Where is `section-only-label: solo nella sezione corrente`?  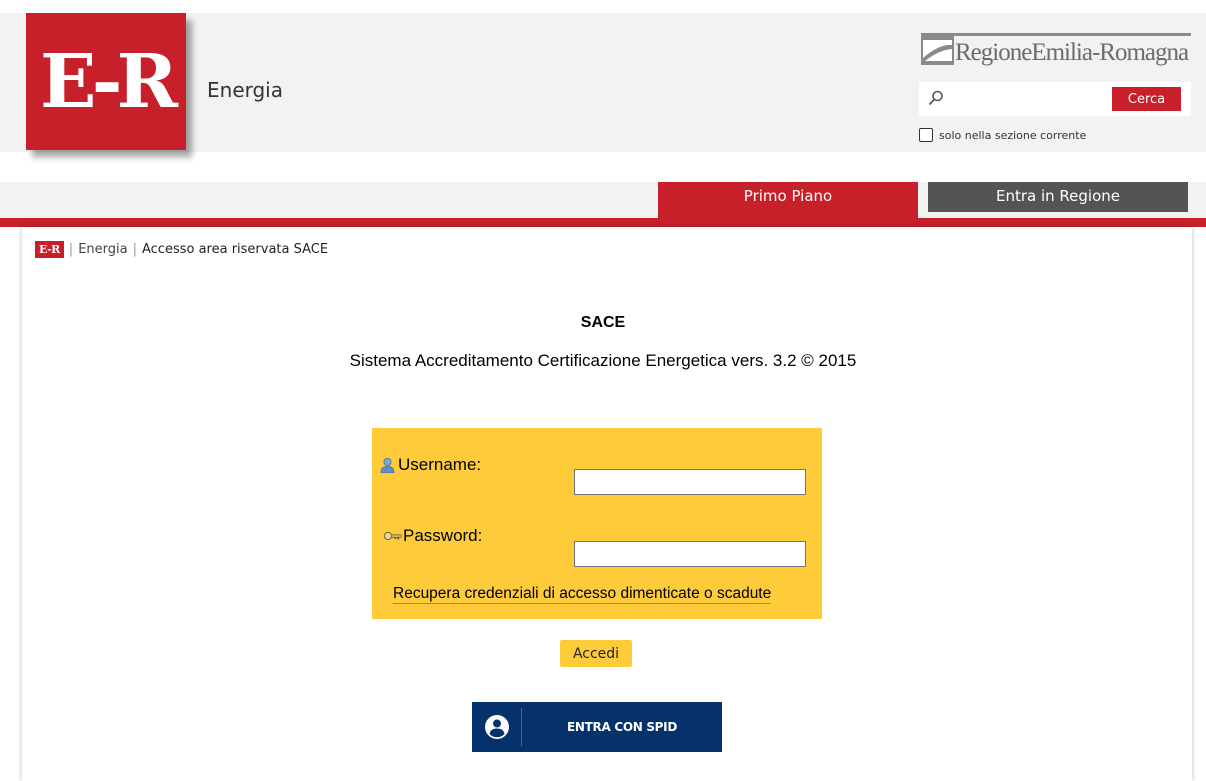 section-only-label: solo nella sezione corrente is located at coordinates (1013, 135).